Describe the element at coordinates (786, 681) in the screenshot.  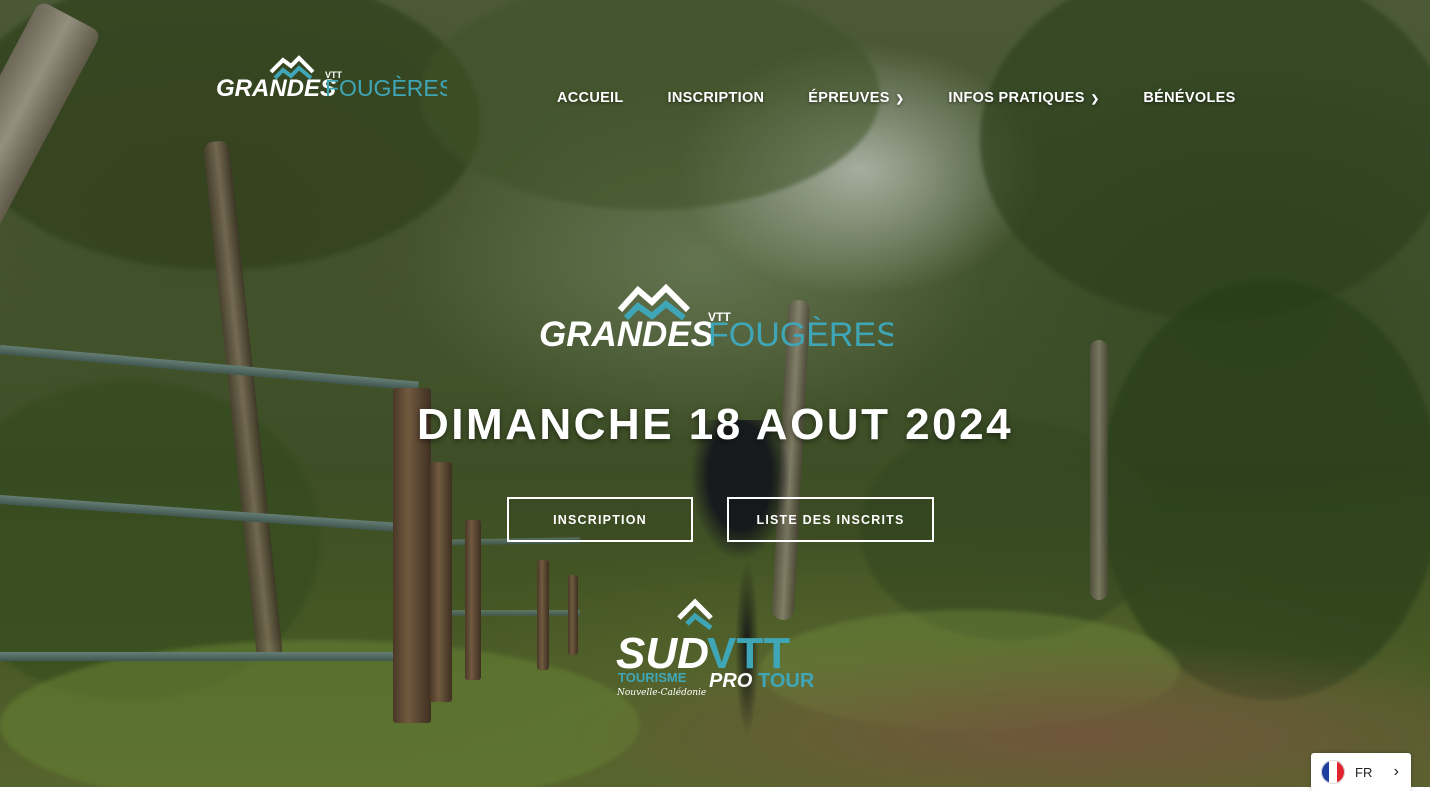
I see `tour-word: TOUR` at that location.